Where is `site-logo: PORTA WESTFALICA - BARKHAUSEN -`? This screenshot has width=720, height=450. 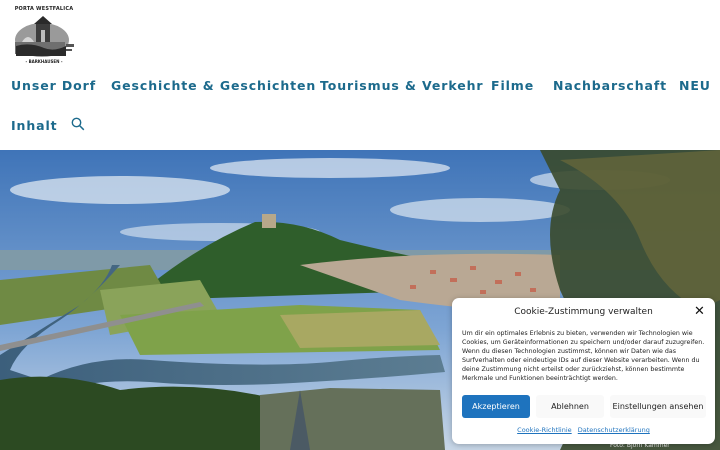
site-logo: PORTA WESTFALICA - BARKHAUSEN - is located at coordinates (44, 35).